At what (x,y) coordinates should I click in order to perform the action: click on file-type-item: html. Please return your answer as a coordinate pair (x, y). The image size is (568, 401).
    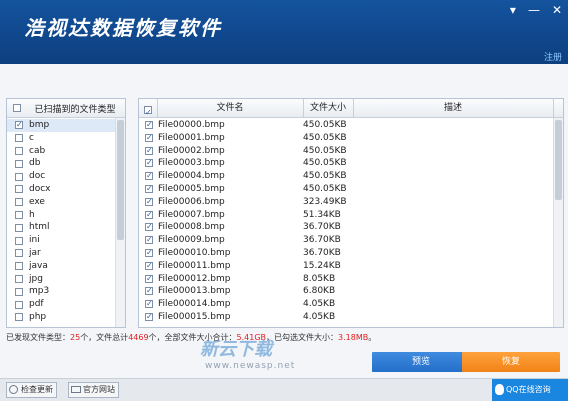
    Looking at the image, I should click on (64, 227).